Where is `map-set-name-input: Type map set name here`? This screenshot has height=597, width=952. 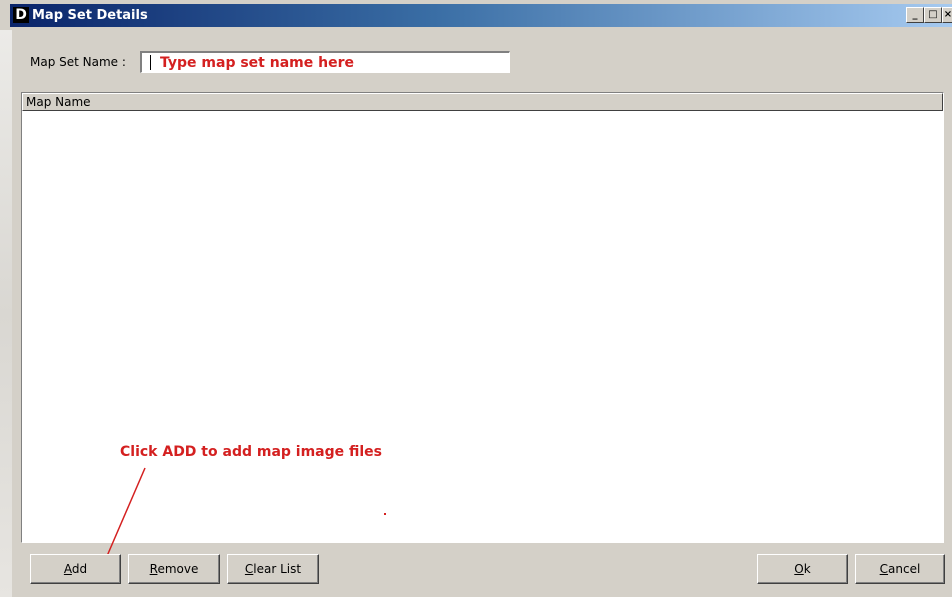
map-set-name-input: Type map set name here is located at coordinates (325, 62).